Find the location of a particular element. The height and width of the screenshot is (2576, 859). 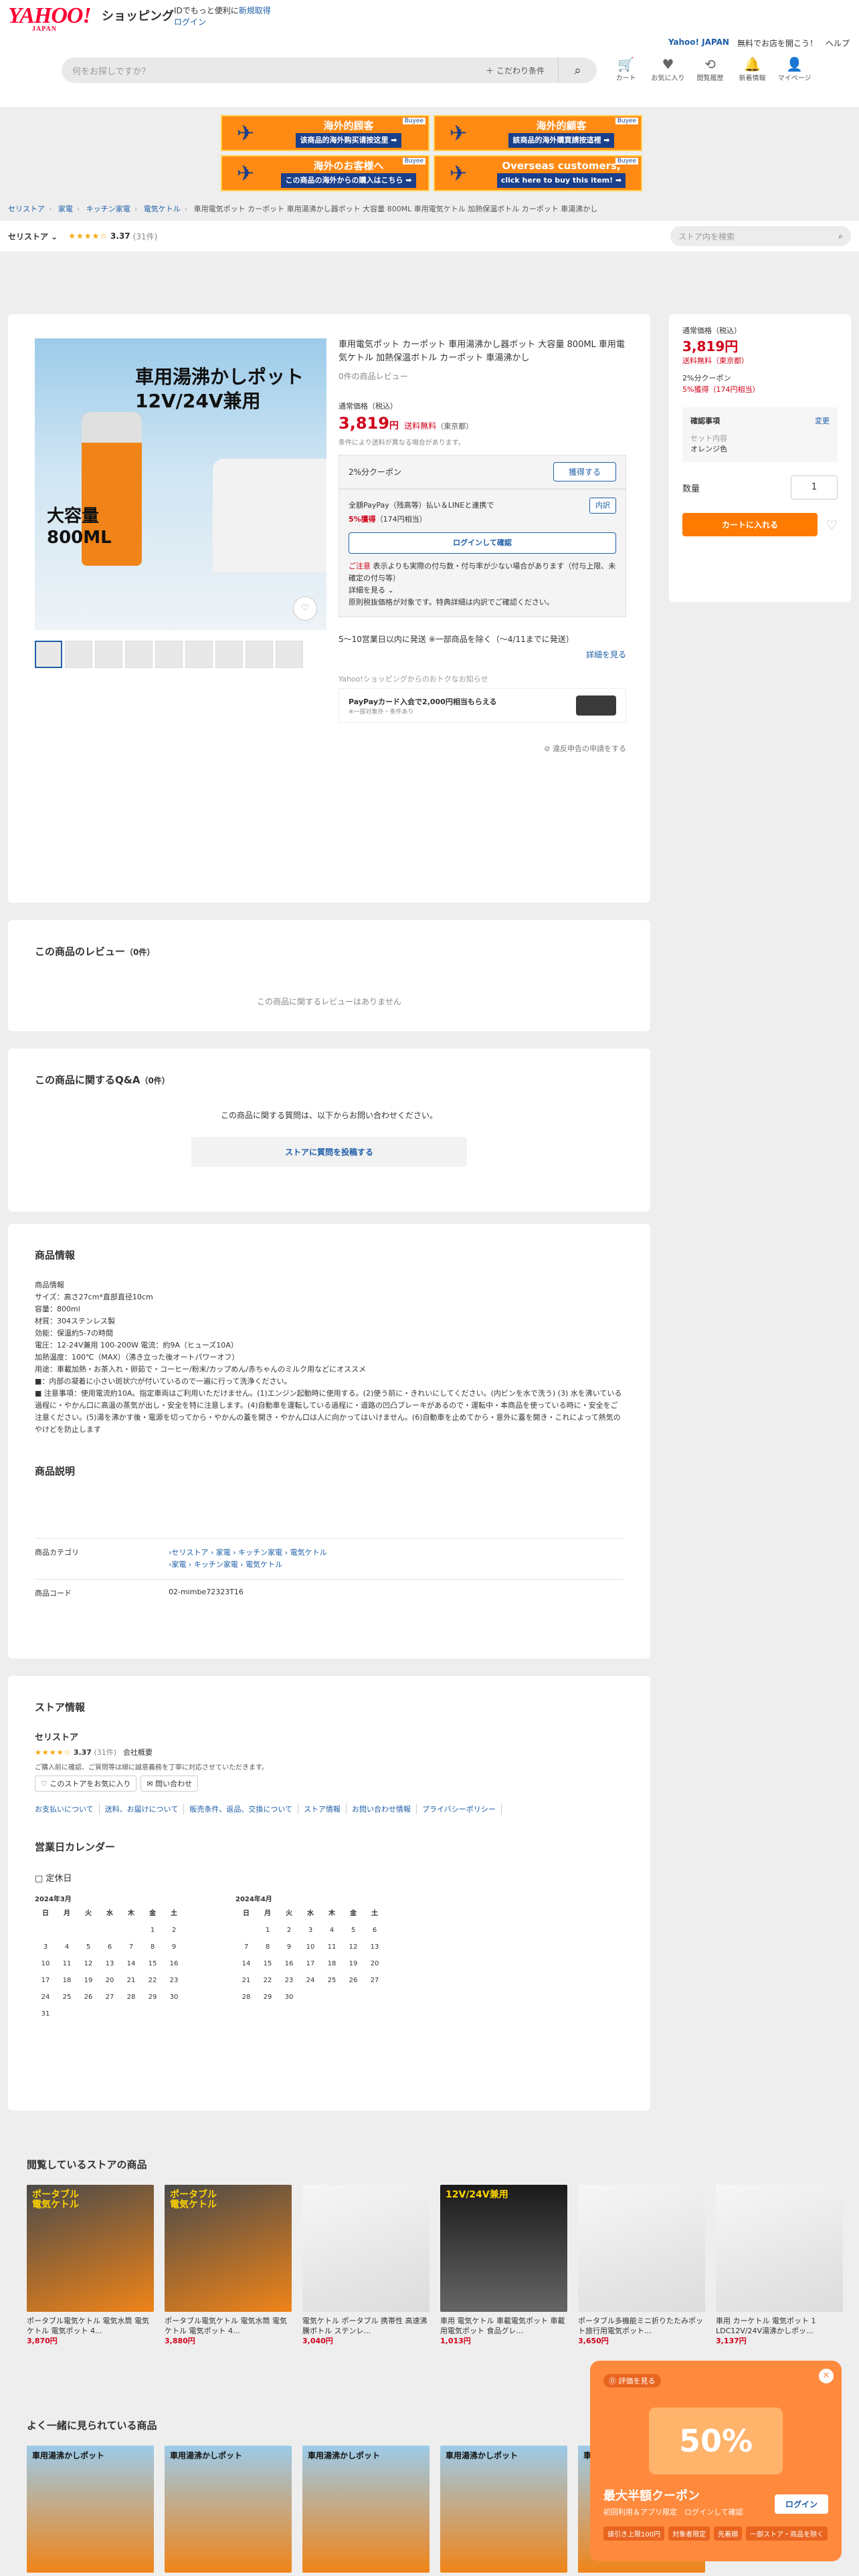

calendar-day is located at coordinates (88, 1930).